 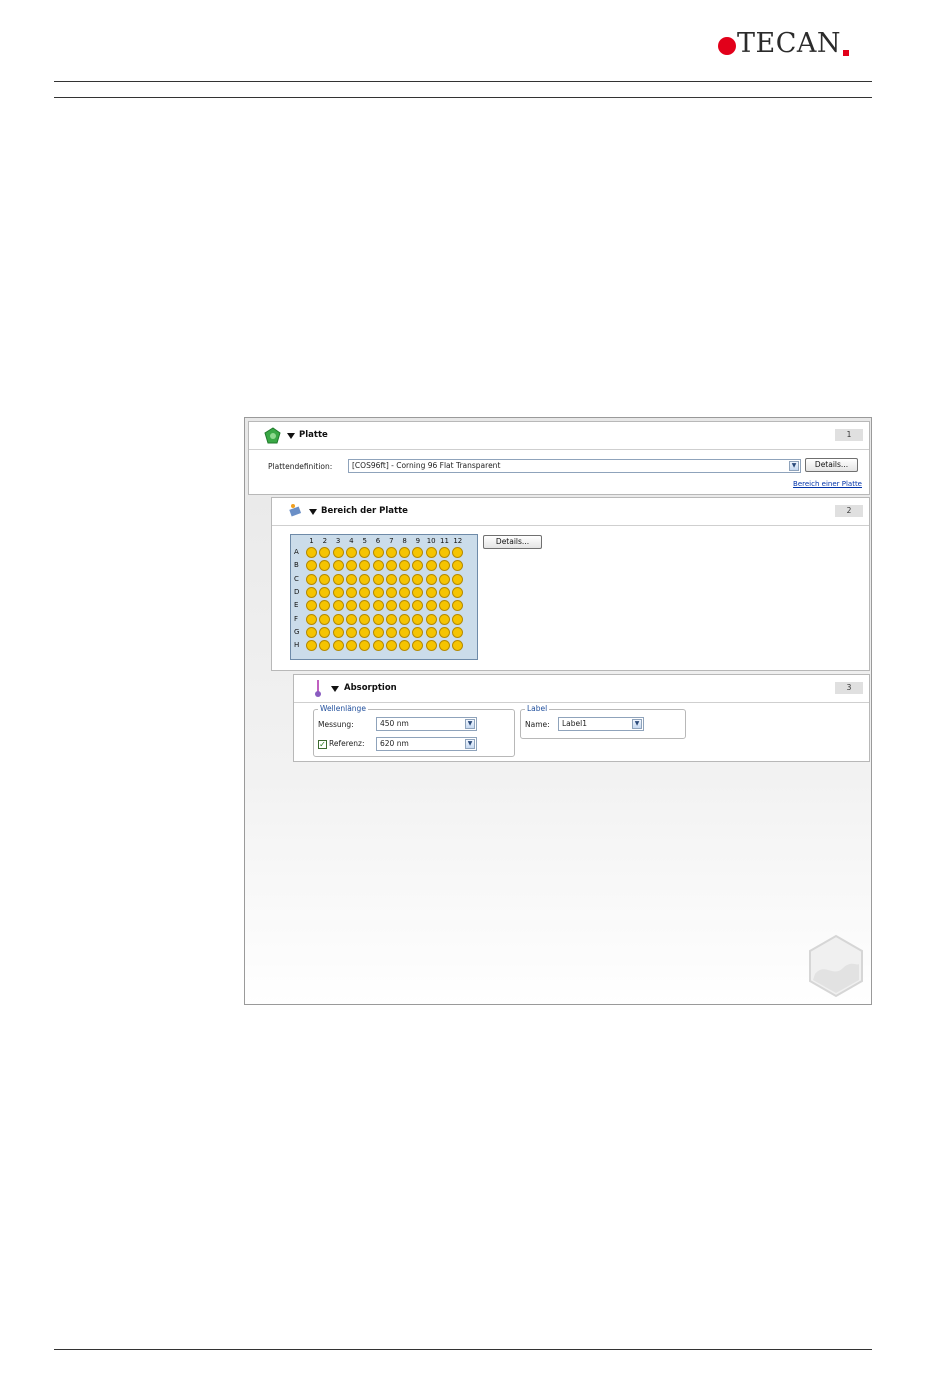 What do you see at coordinates (418, 541) in the screenshot?
I see `plate-column-header: 9` at bounding box center [418, 541].